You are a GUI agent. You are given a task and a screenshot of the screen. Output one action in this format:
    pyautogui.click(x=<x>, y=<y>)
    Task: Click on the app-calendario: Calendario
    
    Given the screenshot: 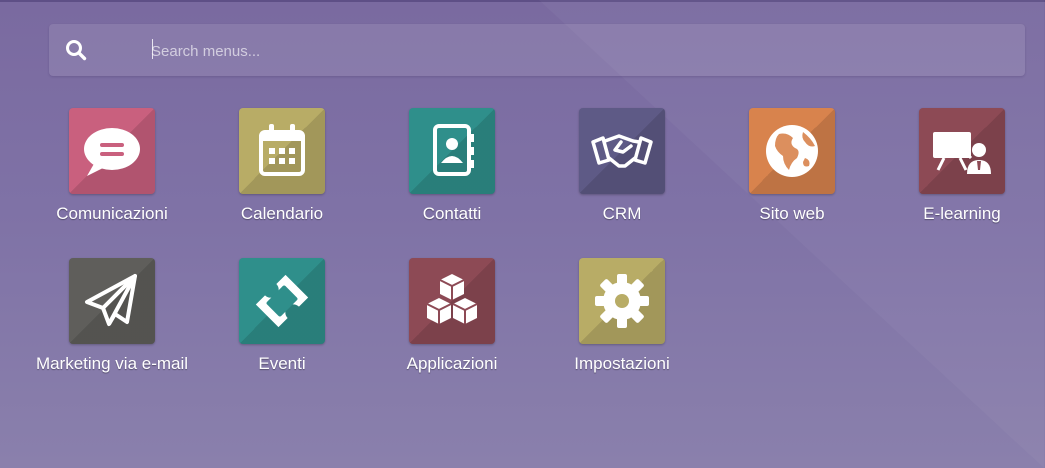 What is the action you would take?
    pyautogui.click(x=282, y=178)
    